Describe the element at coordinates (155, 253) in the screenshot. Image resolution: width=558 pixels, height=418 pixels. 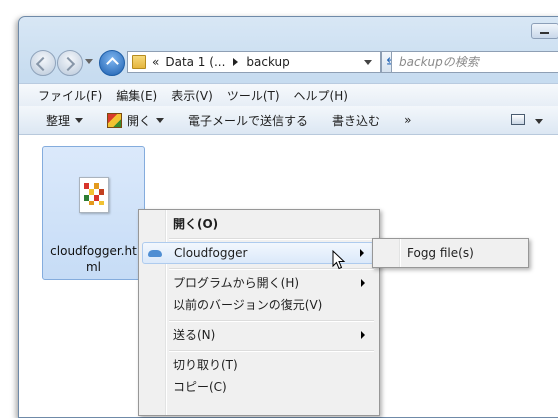
I see `cloud-icon` at that location.